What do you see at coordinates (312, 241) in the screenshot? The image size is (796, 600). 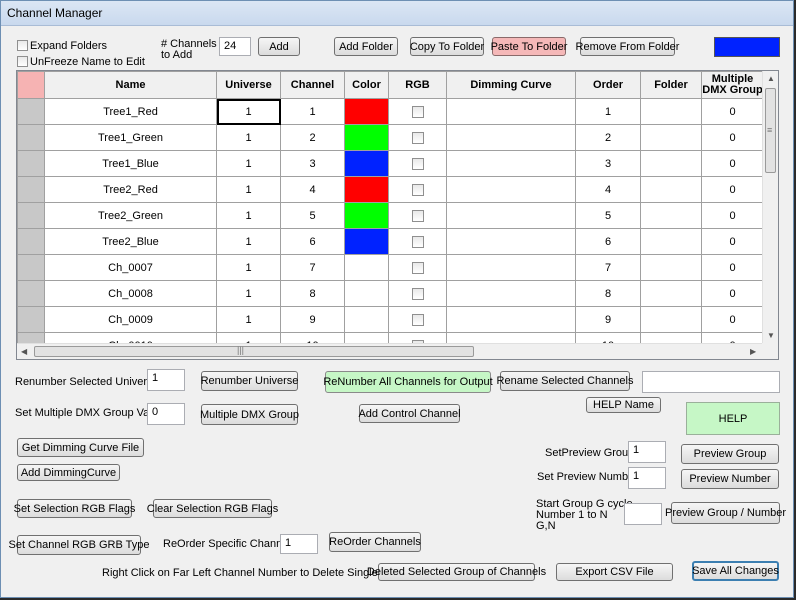 I see `cell-channel: 6` at bounding box center [312, 241].